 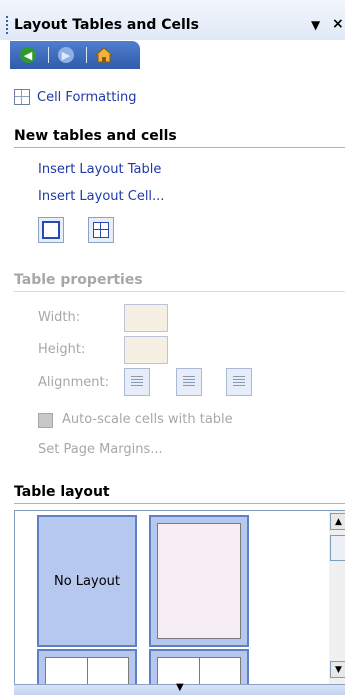 I want to click on navigation-toolbar: ◀ ▶, so click(x=75, y=55).